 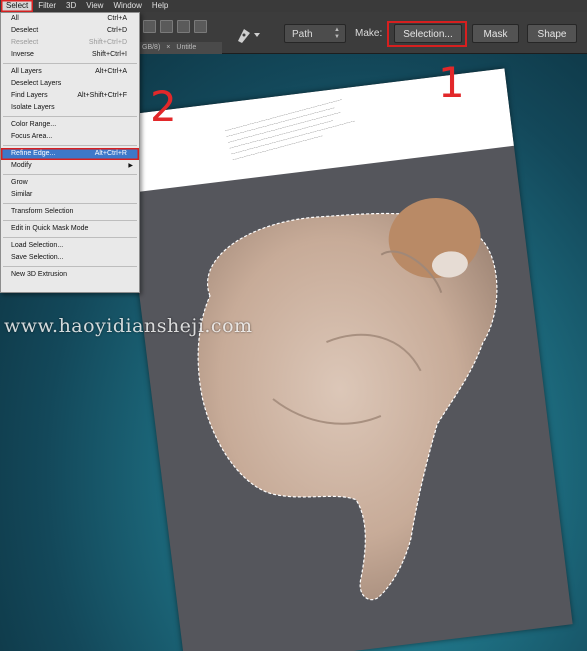 I want to click on document-tab: GB/8) × Untitle, so click(x=180, y=48).